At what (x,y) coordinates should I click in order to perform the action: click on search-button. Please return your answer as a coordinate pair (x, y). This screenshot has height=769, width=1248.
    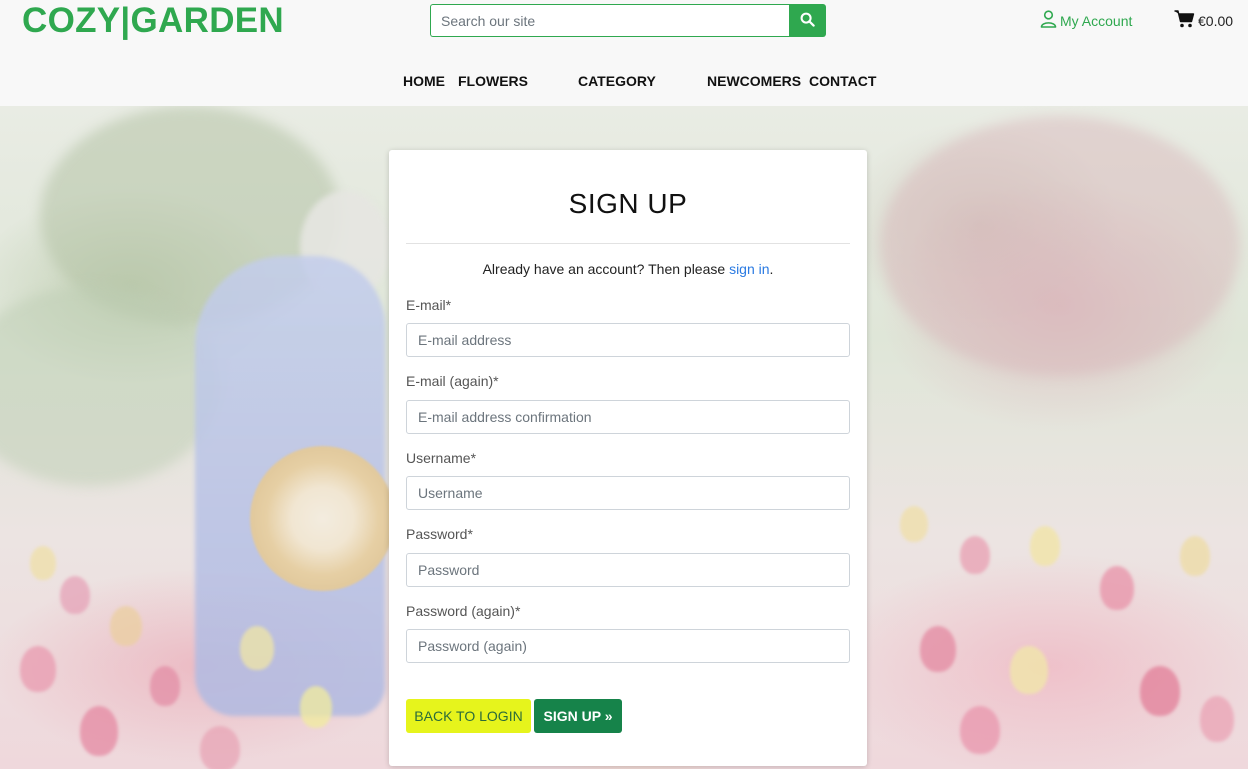
    Looking at the image, I should click on (807, 20).